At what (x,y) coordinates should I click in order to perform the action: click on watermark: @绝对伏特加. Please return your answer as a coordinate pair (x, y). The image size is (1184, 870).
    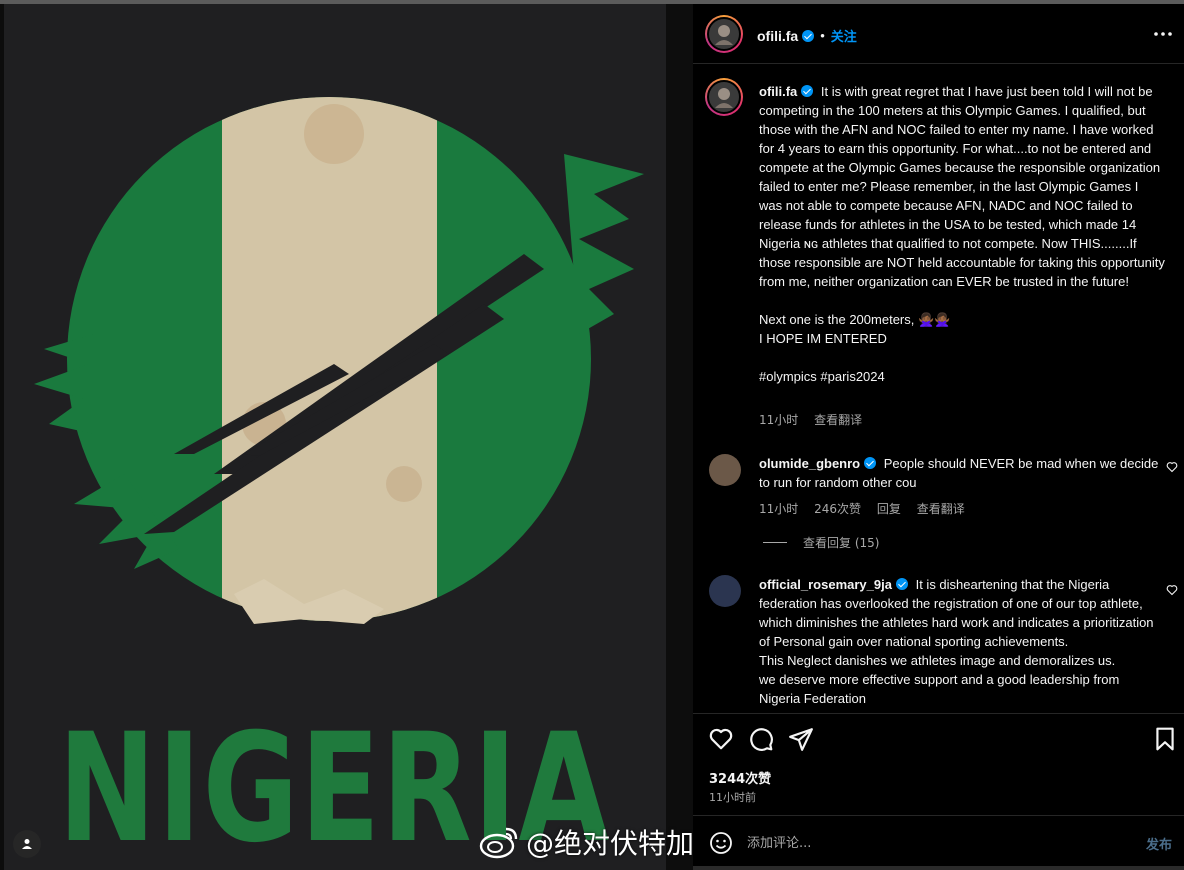
    Looking at the image, I should click on (586, 842).